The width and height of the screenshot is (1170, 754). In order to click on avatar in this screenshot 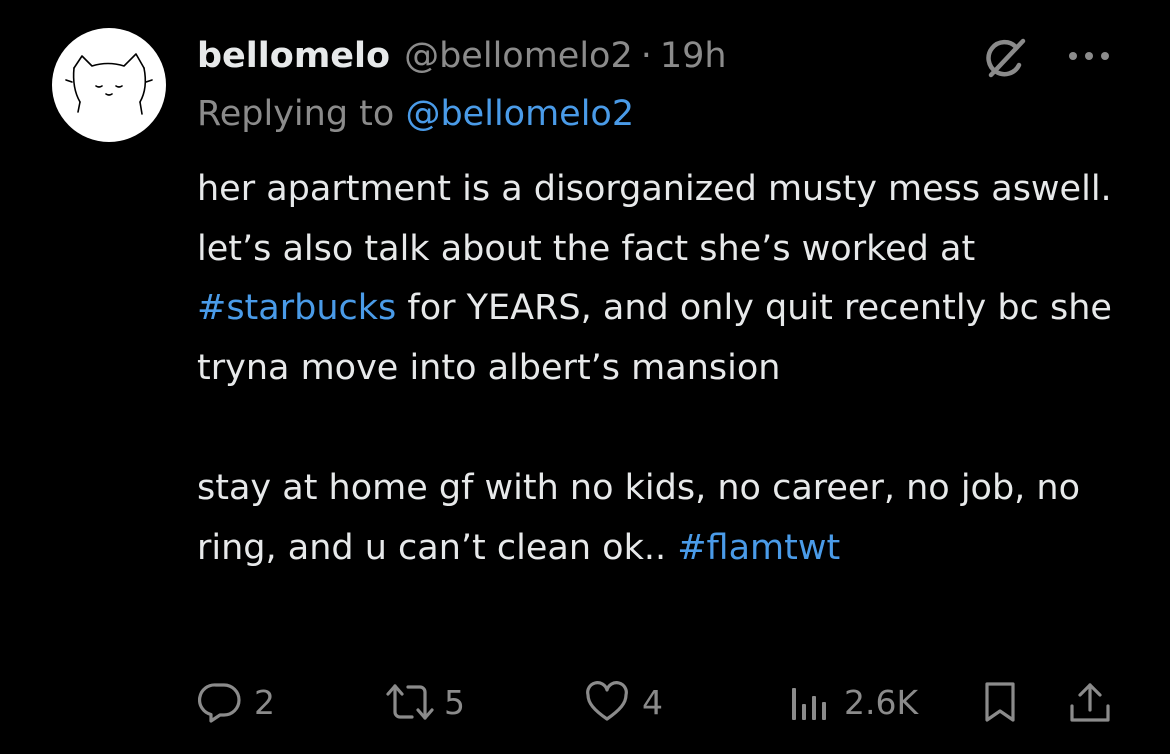, I will do `click(109, 85)`.